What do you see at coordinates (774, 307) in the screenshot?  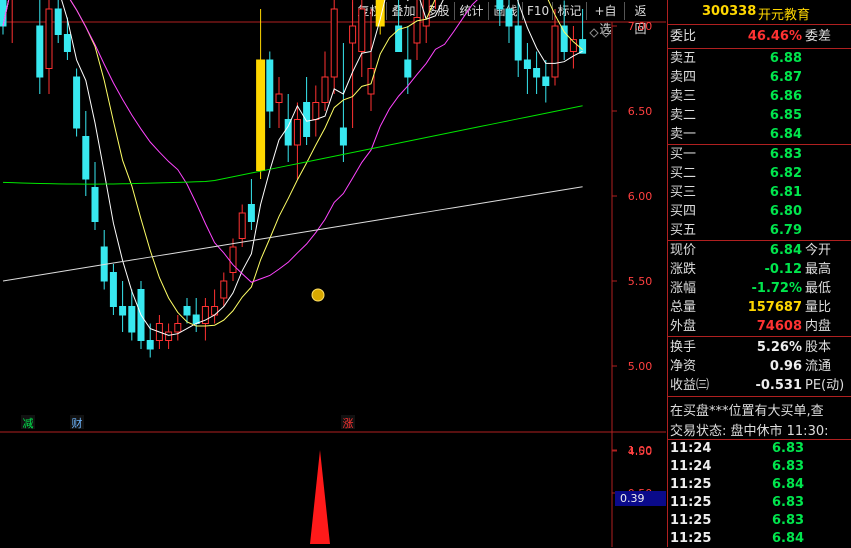 I see `stat-row-3-value: 157687` at bounding box center [774, 307].